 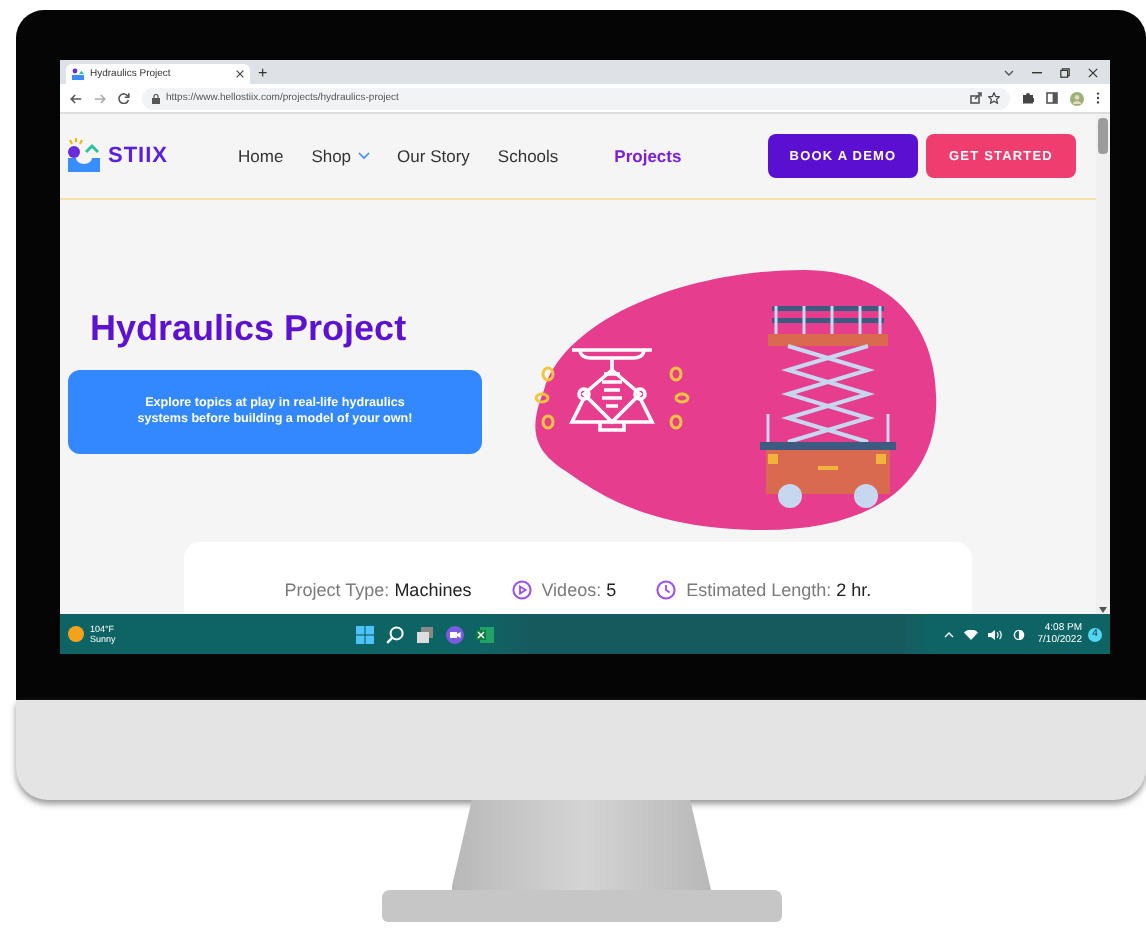 I want to click on play-circle-icon, so click(x=521, y=590).